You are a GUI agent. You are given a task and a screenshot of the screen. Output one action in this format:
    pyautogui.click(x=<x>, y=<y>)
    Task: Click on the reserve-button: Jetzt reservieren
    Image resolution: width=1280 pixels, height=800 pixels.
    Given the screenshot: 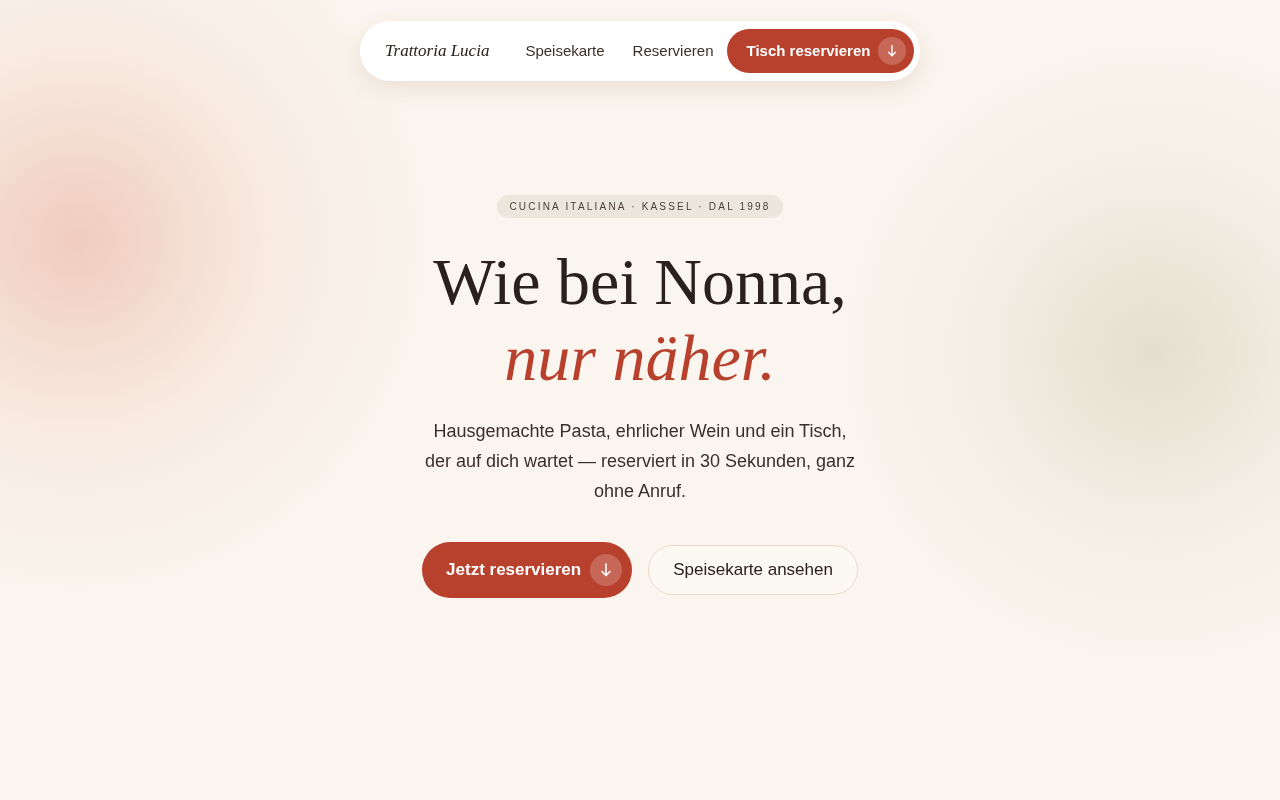 What is the action you would take?
    pyautogui.click(x=527, y=570)
    